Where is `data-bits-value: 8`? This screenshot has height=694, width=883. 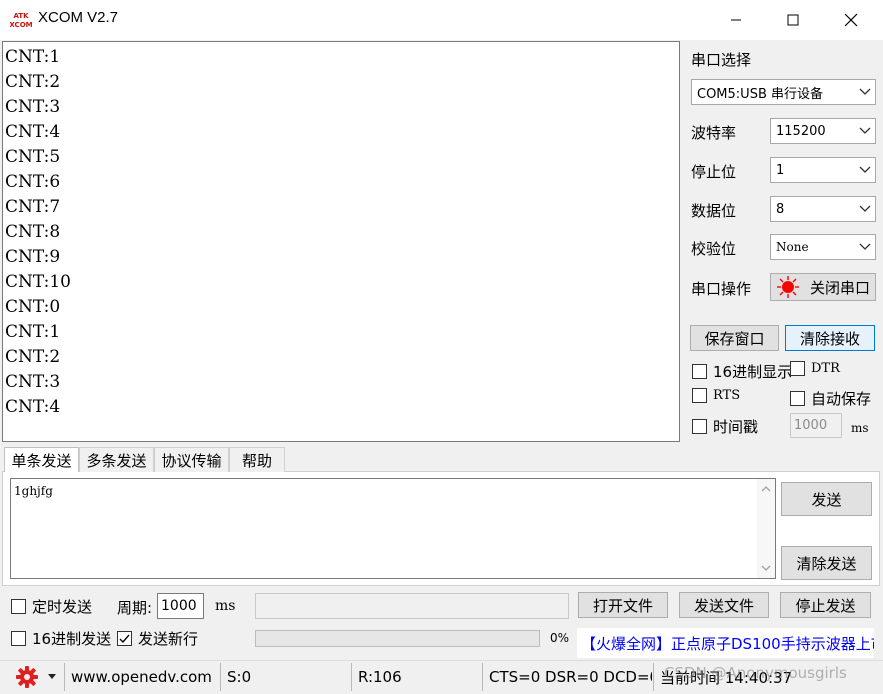
data-bits-value: 8 is located at coordinates (780, 209).